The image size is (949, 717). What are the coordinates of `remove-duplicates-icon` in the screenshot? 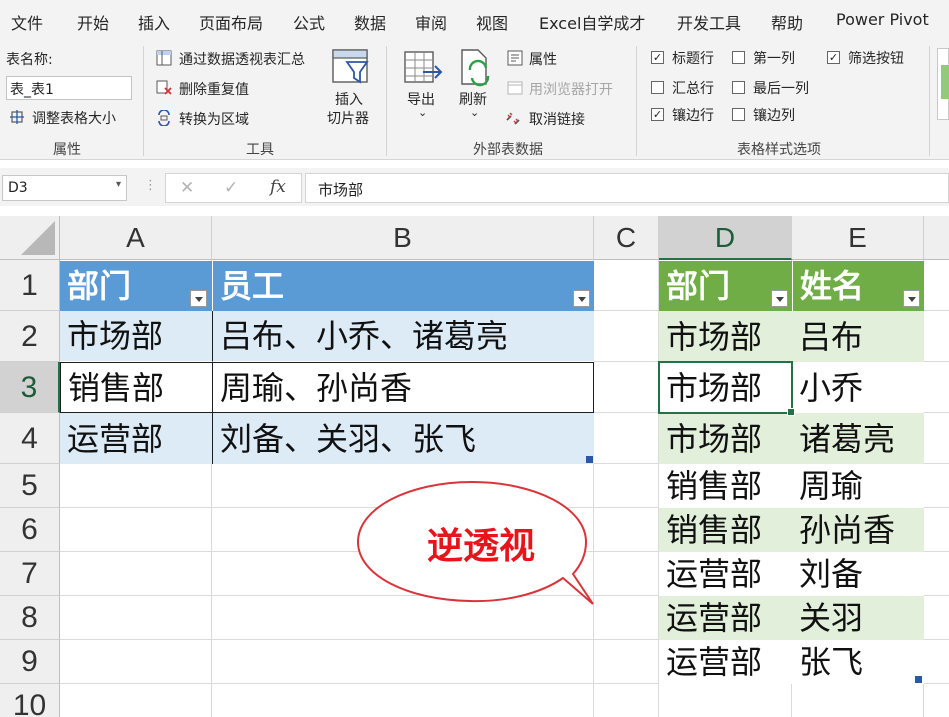 It's located at (164, 87).